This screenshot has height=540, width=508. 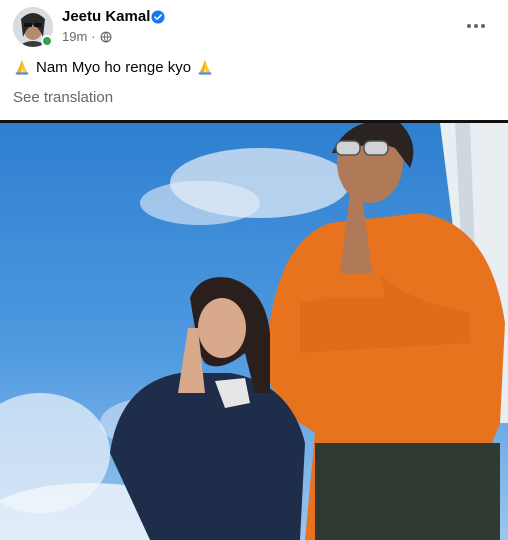 I want to click on author-name: Jeetu Kamal, so click(x=106, y=16).